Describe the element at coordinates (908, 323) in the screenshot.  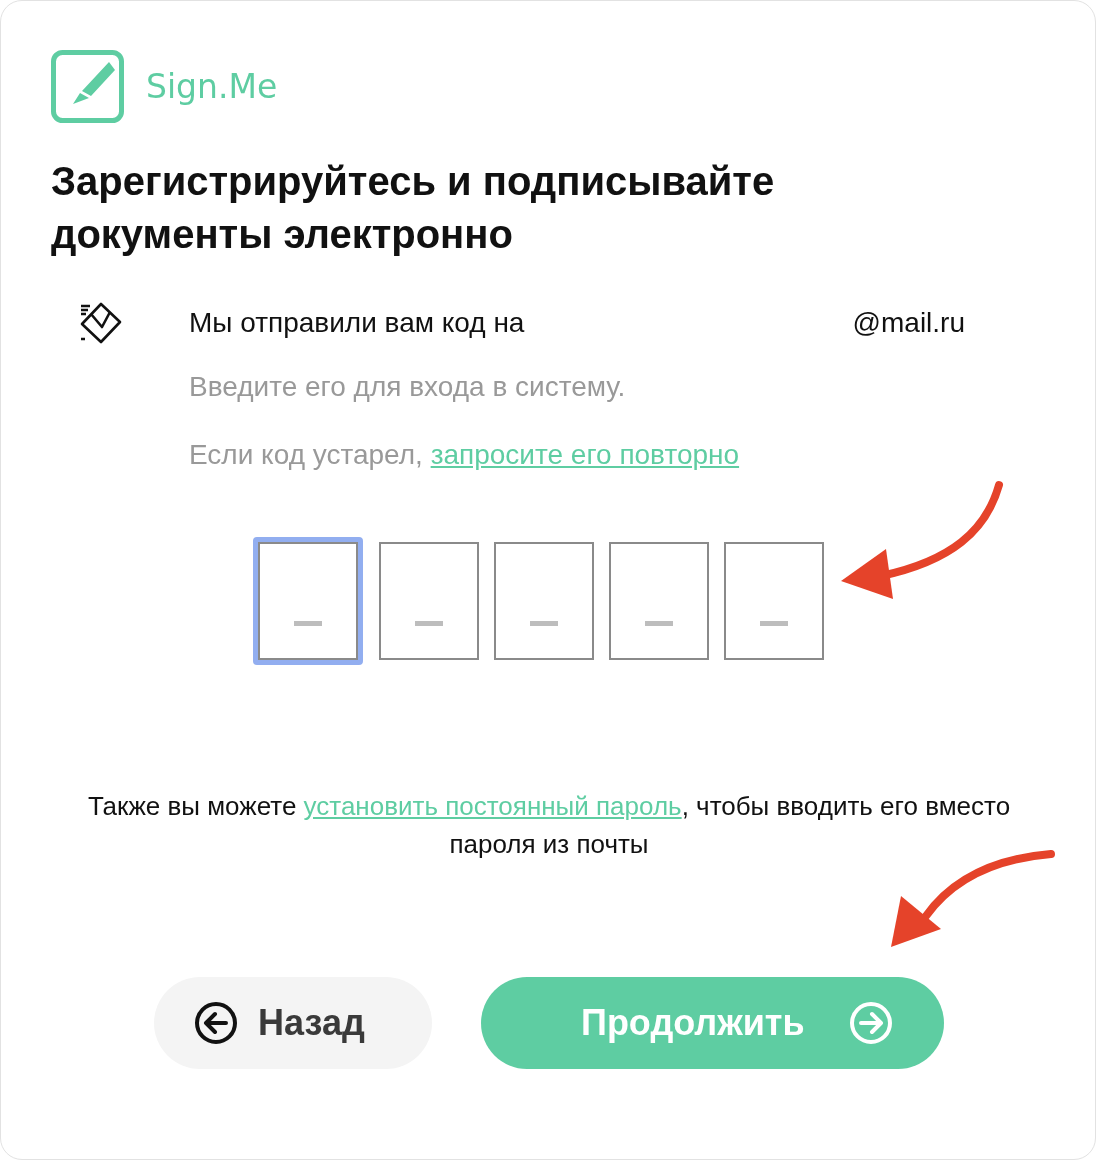
I see `email-address: @mail.ru` at that location.